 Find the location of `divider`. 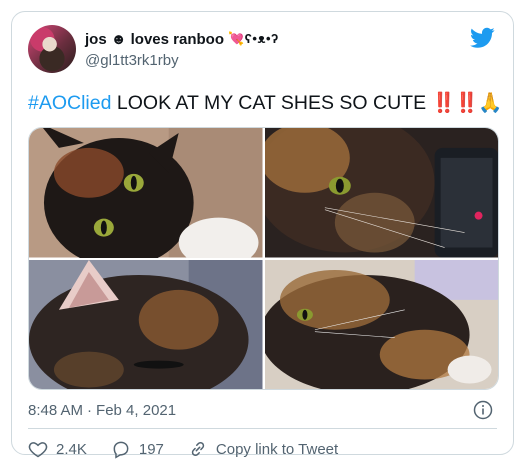

divider is located at coordinates (262, 428).